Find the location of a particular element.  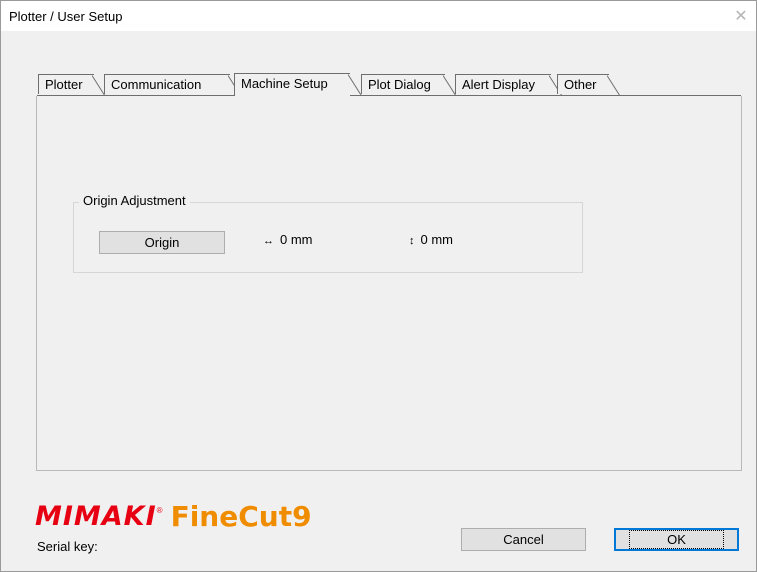

logo-brand: MIMAKI is located at coordinates (96, 516).